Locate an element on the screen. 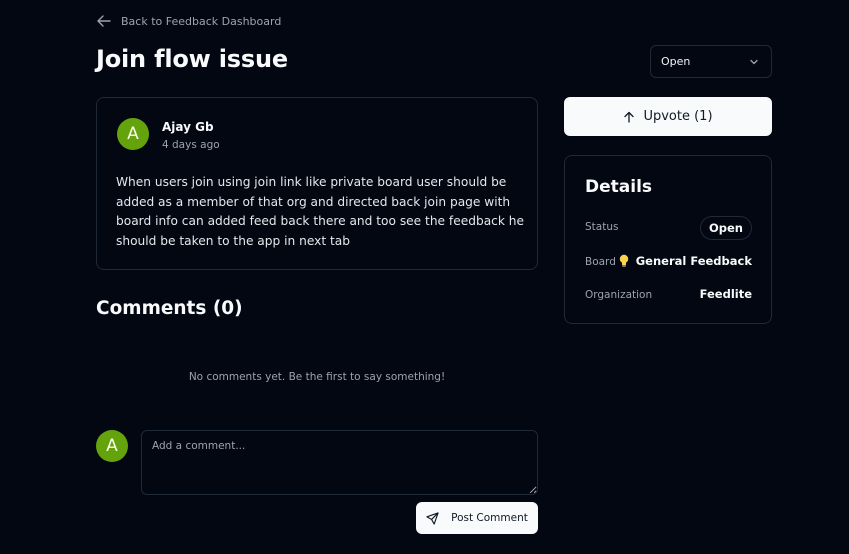  board-label: Board is located at coordinates (600, 262).